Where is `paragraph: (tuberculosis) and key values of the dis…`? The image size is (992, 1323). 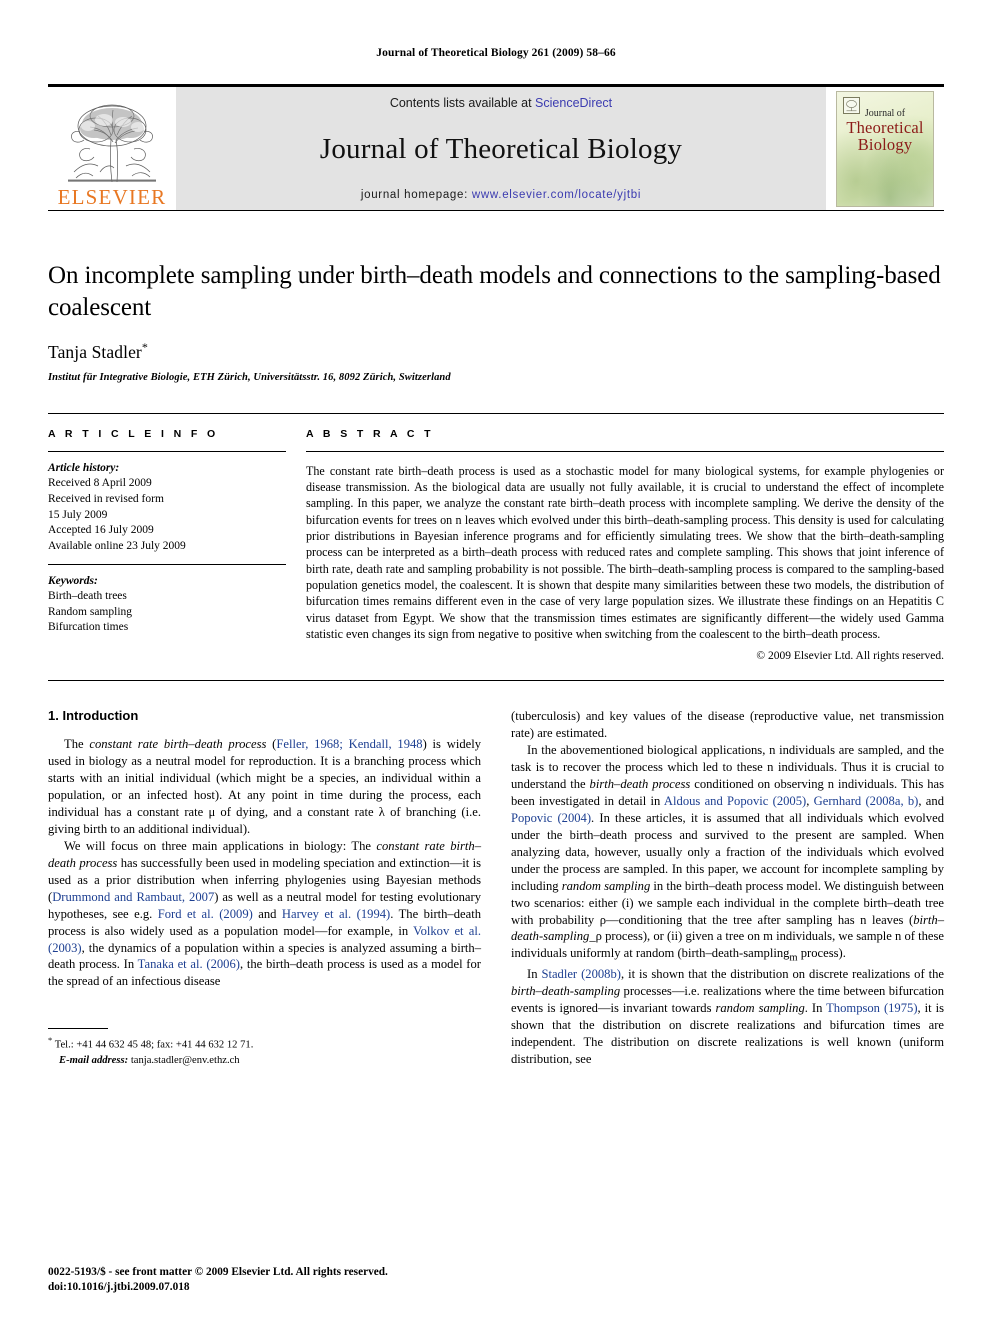 paragraph: (tuberculosis) and key values of the dis… is located at coordinates (727, 725).